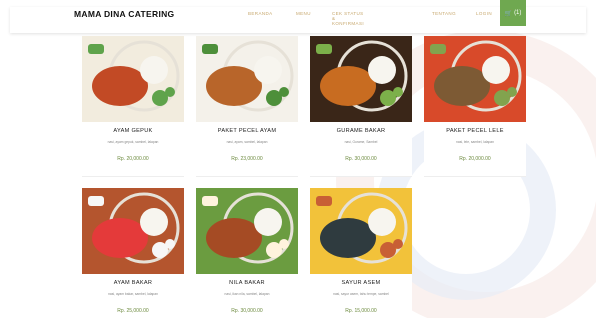 The width and height of the screenshot is (596, 318). Describe the element at coordinates (133, 131) in the screenshot. I see `food-title: AYAM GEPUK` at that location.